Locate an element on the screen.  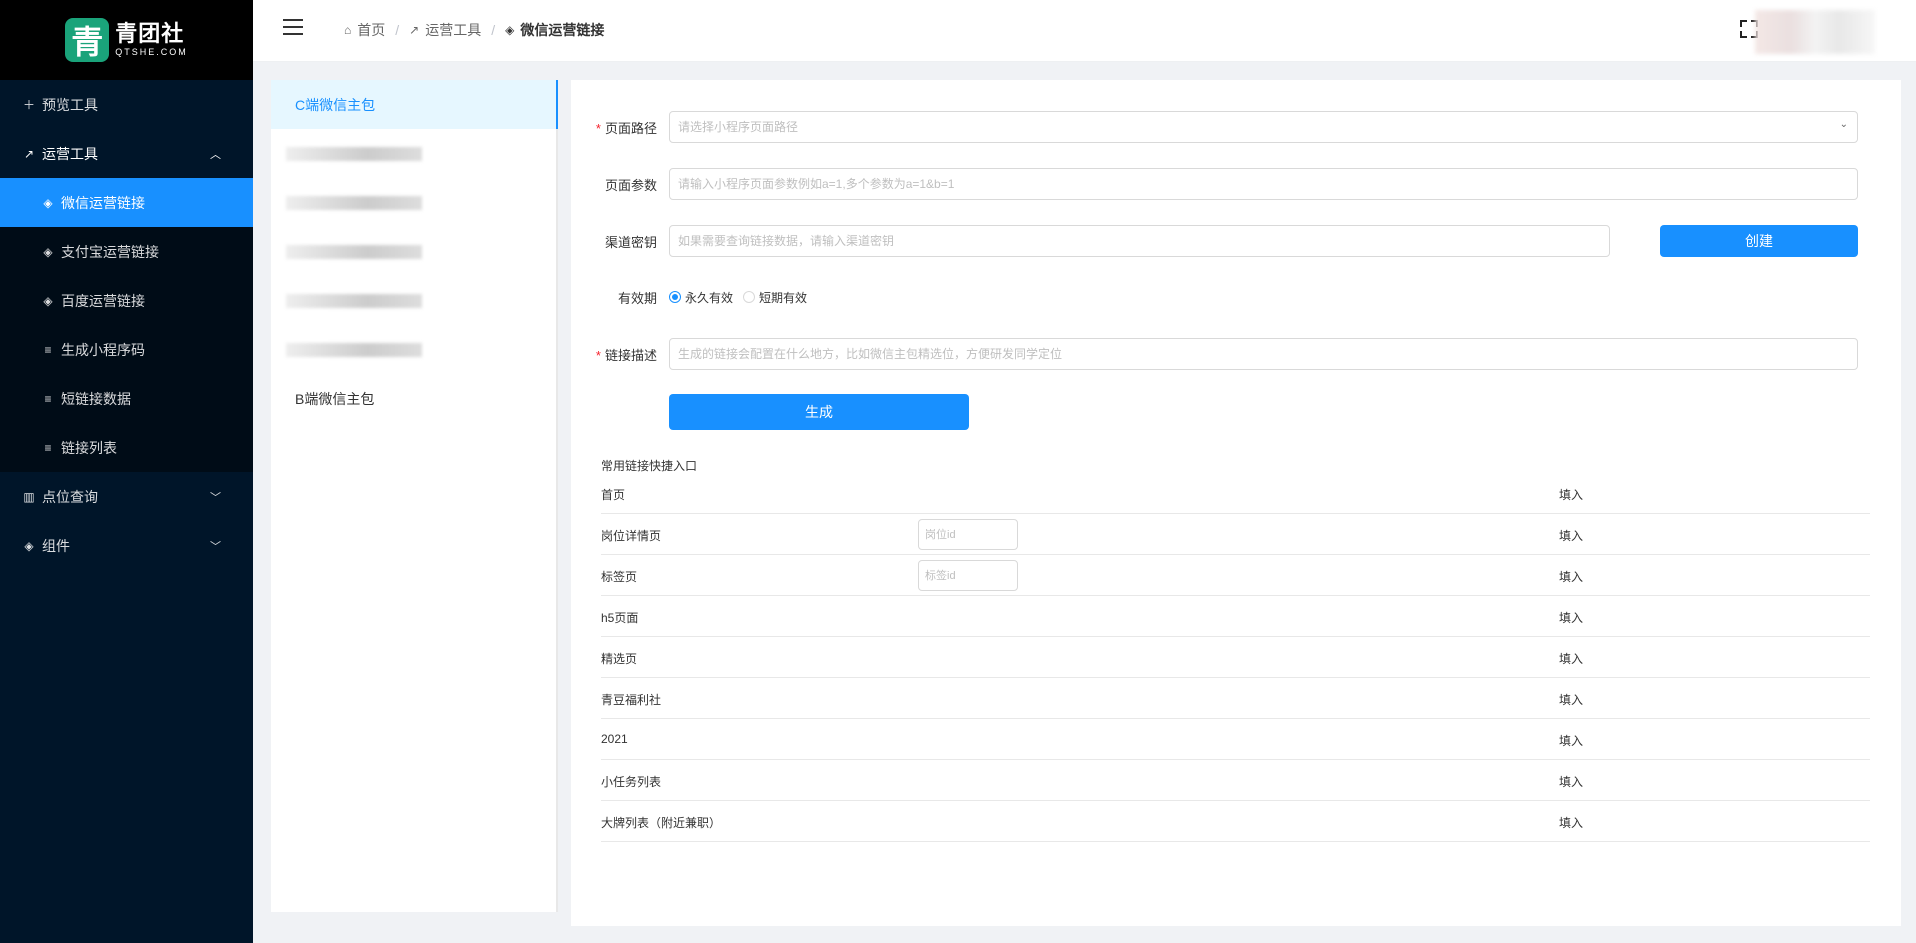
generate-row: 生成 is located at coordinates (770, 412).